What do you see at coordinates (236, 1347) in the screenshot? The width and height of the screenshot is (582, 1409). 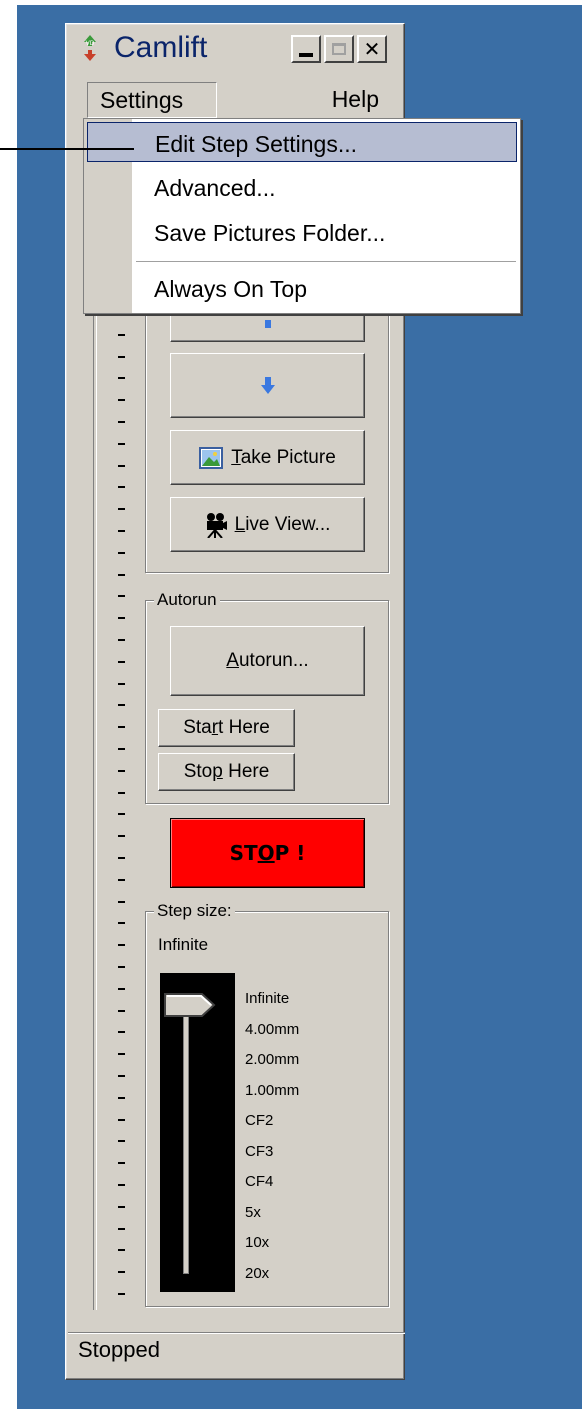 I see `status-bar: Stopped` at bounding box center [236, 1347].